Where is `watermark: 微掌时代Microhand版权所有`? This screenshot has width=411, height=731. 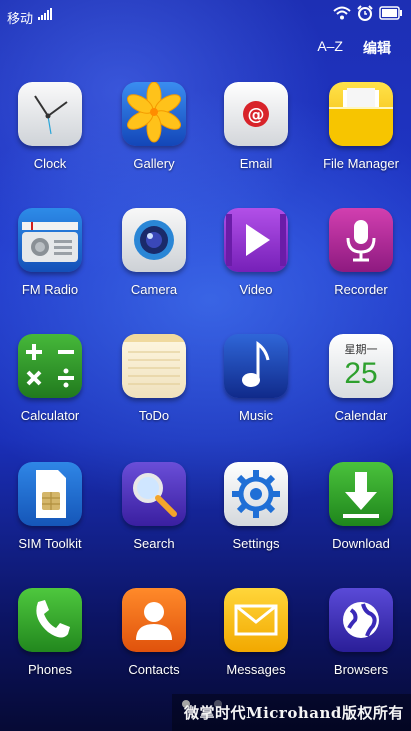
watermark: 微掌时代Microhand版权所有 is located at coordinates (291, 712).